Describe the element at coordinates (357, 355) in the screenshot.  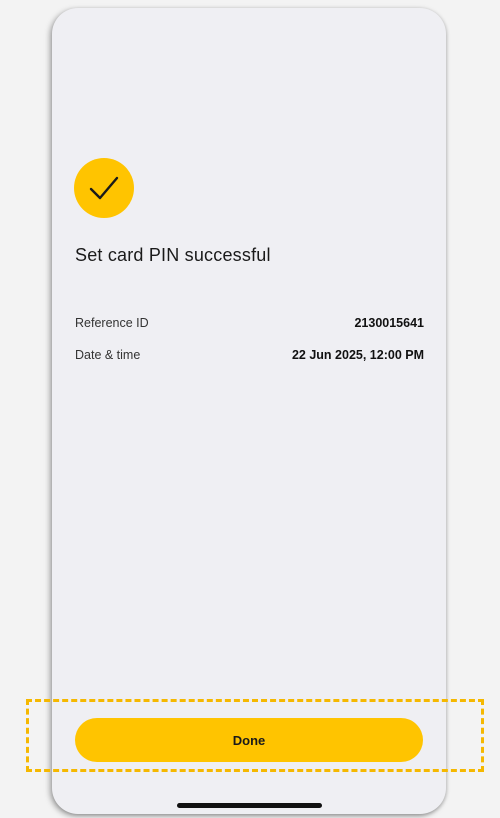
I see `date-time-value: 22 Jun 2025, 12:00 PM` at that location.